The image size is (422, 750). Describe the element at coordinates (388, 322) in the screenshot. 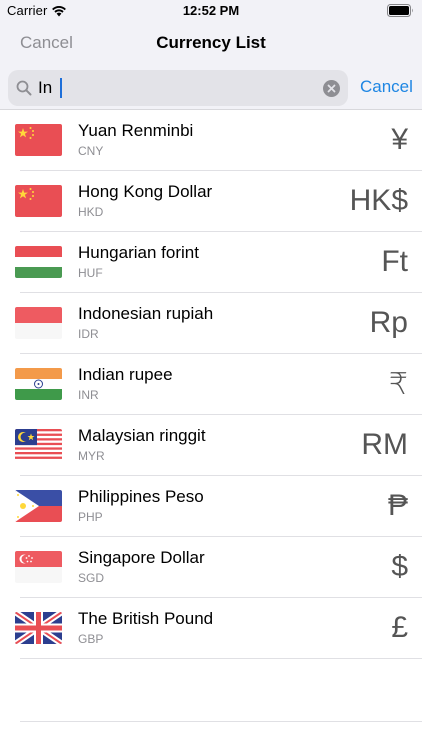

I see `currency-symbol: Rp` at that location.